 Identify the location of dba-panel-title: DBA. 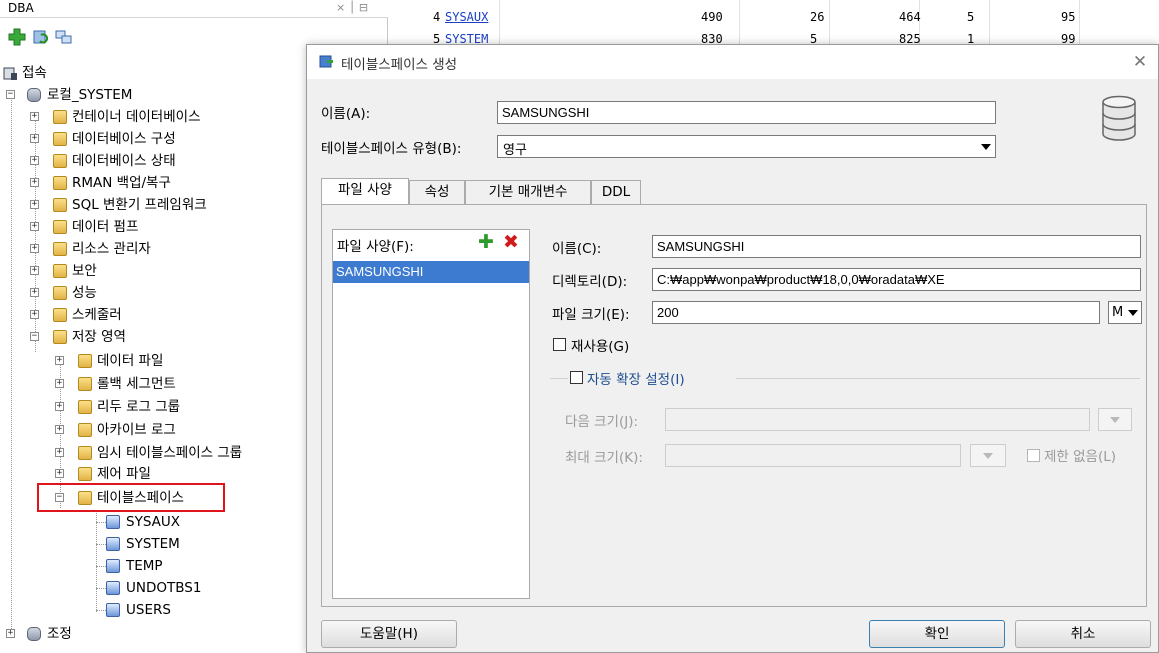
(21, 8).